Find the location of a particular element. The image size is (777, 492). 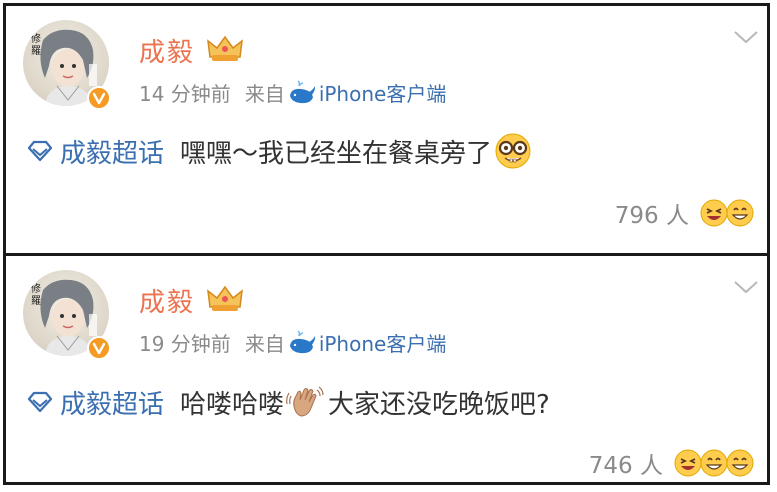

post-content: 成毅超话 嘿嘿～我已经坐在餐桌旁了 is located at coordinates (280, 151).